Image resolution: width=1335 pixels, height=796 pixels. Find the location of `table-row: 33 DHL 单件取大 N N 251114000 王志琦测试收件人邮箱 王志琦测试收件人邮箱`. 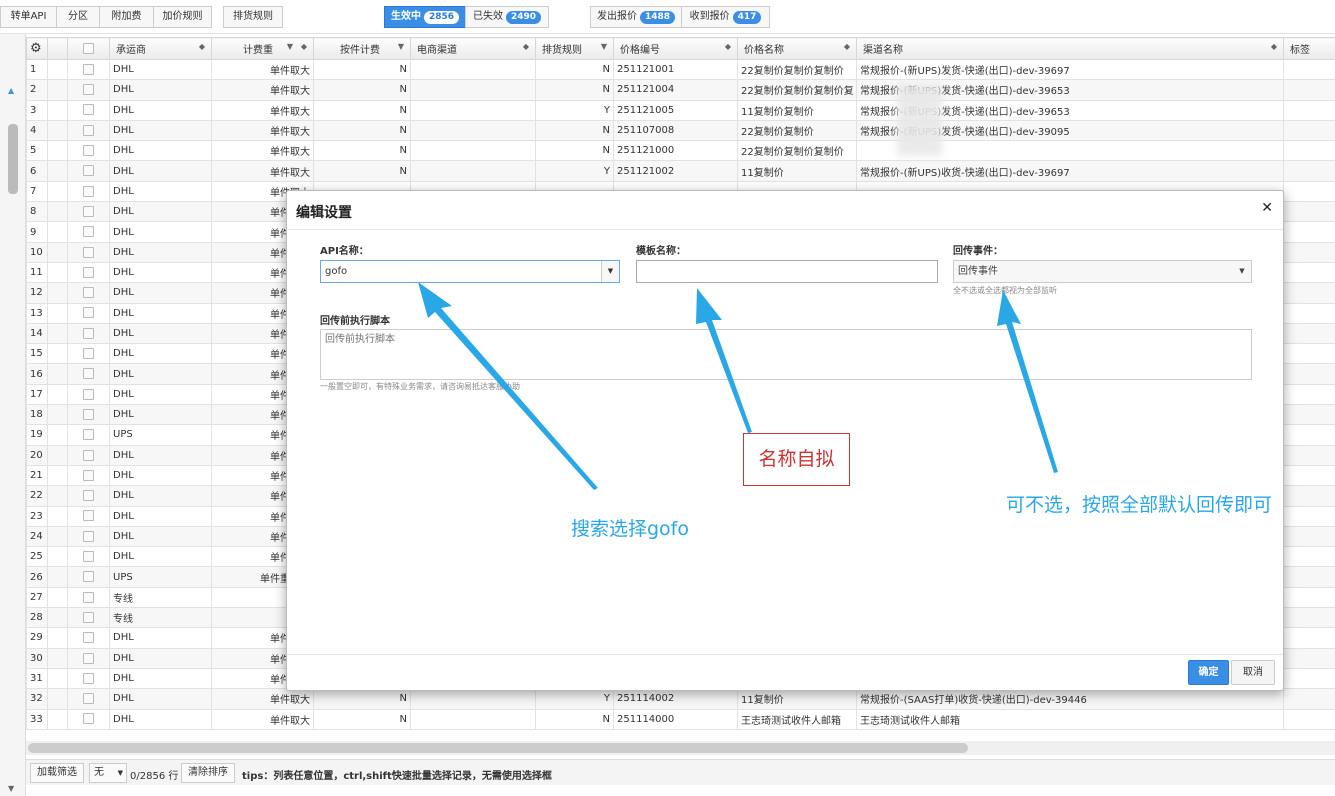

table-row: 33 DHL 单件取大 N N 251114000 王志琦测试收件人邮箱 王志琦测试收件人邮箱 is located at coordinates (680, 719).